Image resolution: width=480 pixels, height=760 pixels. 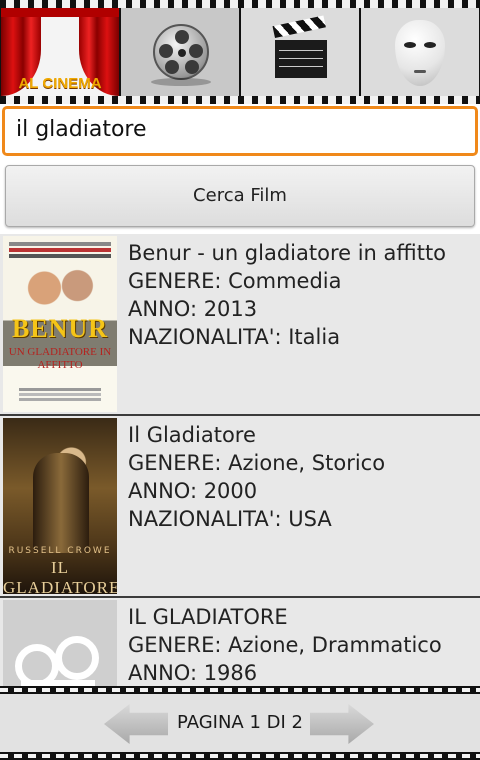 I want to click on movie-year: ANNO: 2013, so click(x=193, y=309).